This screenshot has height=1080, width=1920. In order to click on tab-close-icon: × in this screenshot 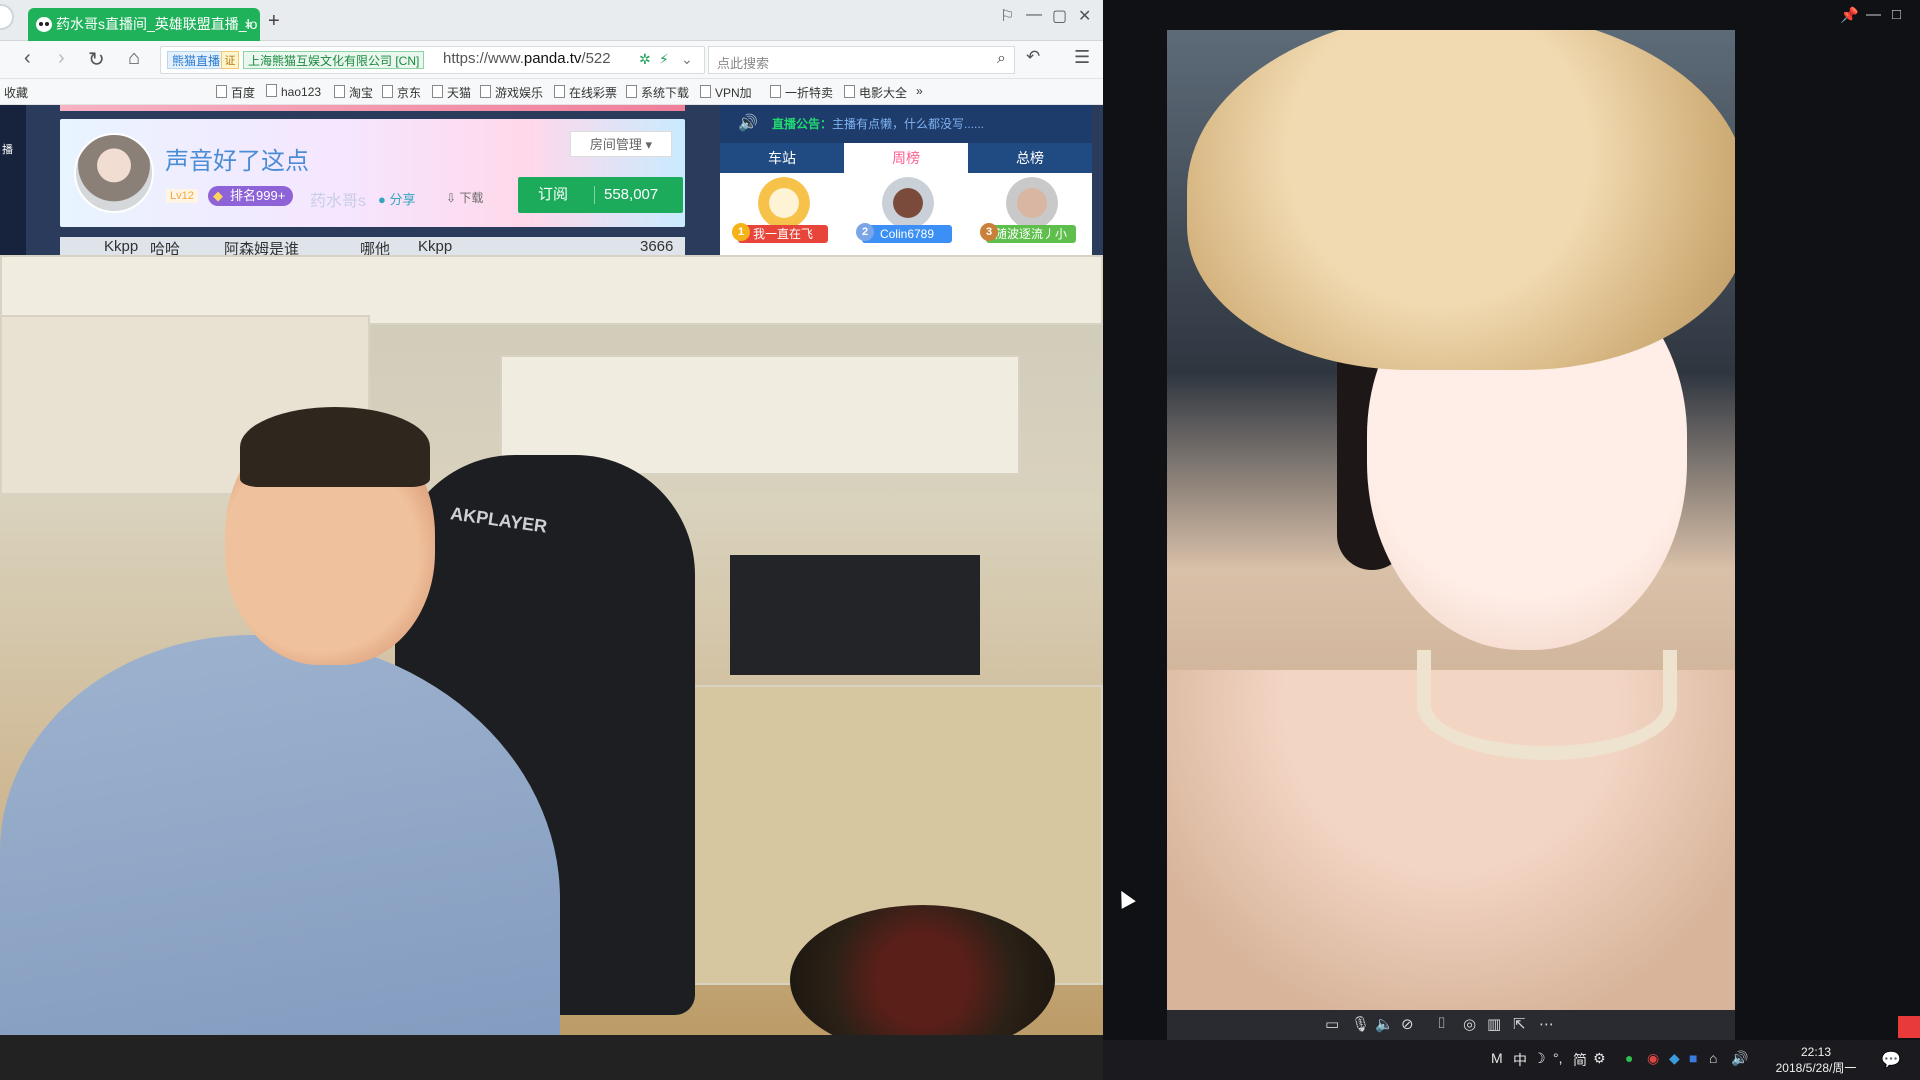, I will do `click(248, 24)`.